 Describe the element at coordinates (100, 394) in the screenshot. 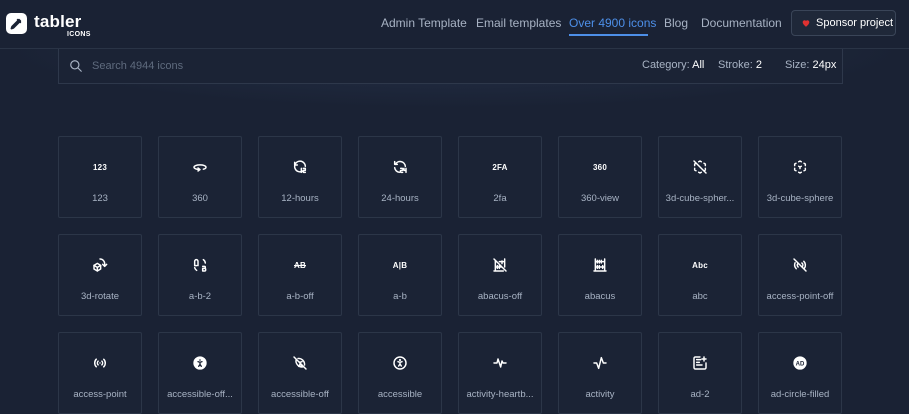

I see `icon-name: access-point` at that location.